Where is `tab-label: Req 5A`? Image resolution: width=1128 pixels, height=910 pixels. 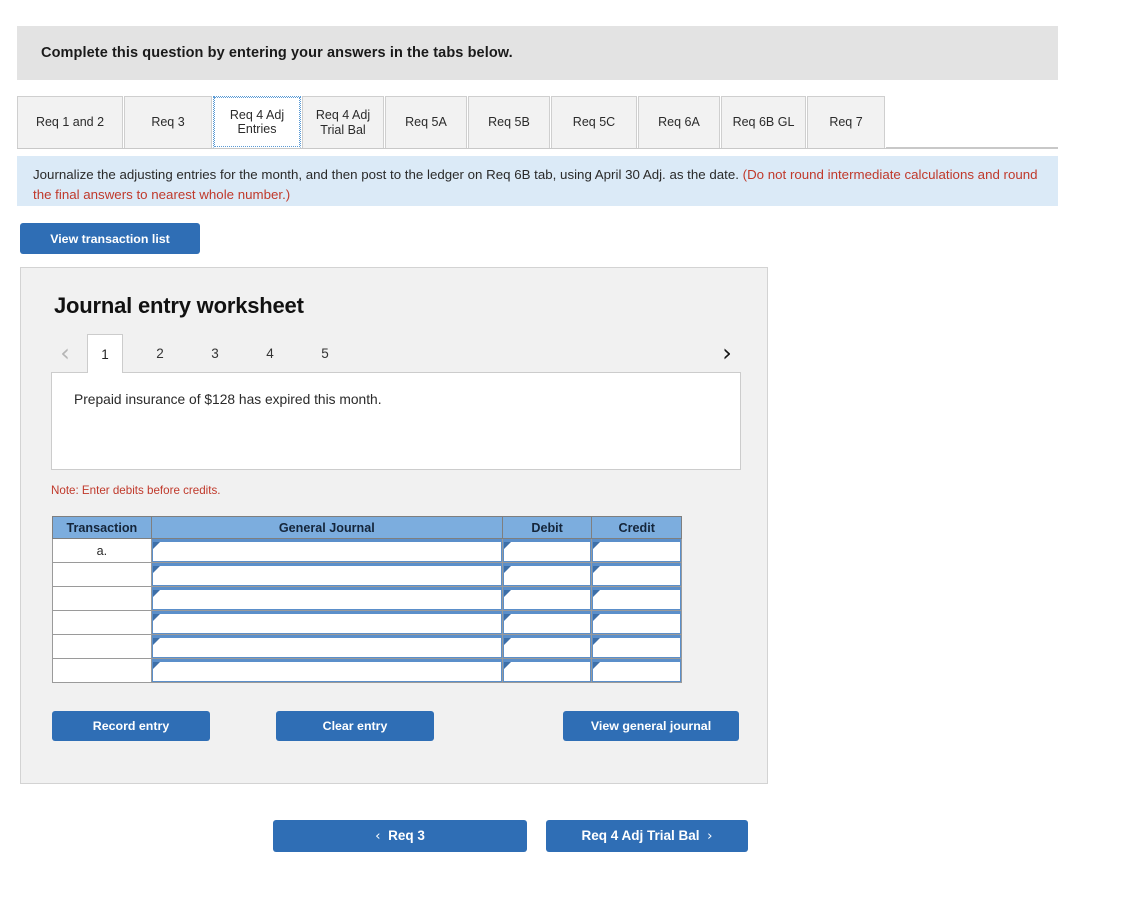
tab-label: Req 5A is located at coordinates (426, 122).